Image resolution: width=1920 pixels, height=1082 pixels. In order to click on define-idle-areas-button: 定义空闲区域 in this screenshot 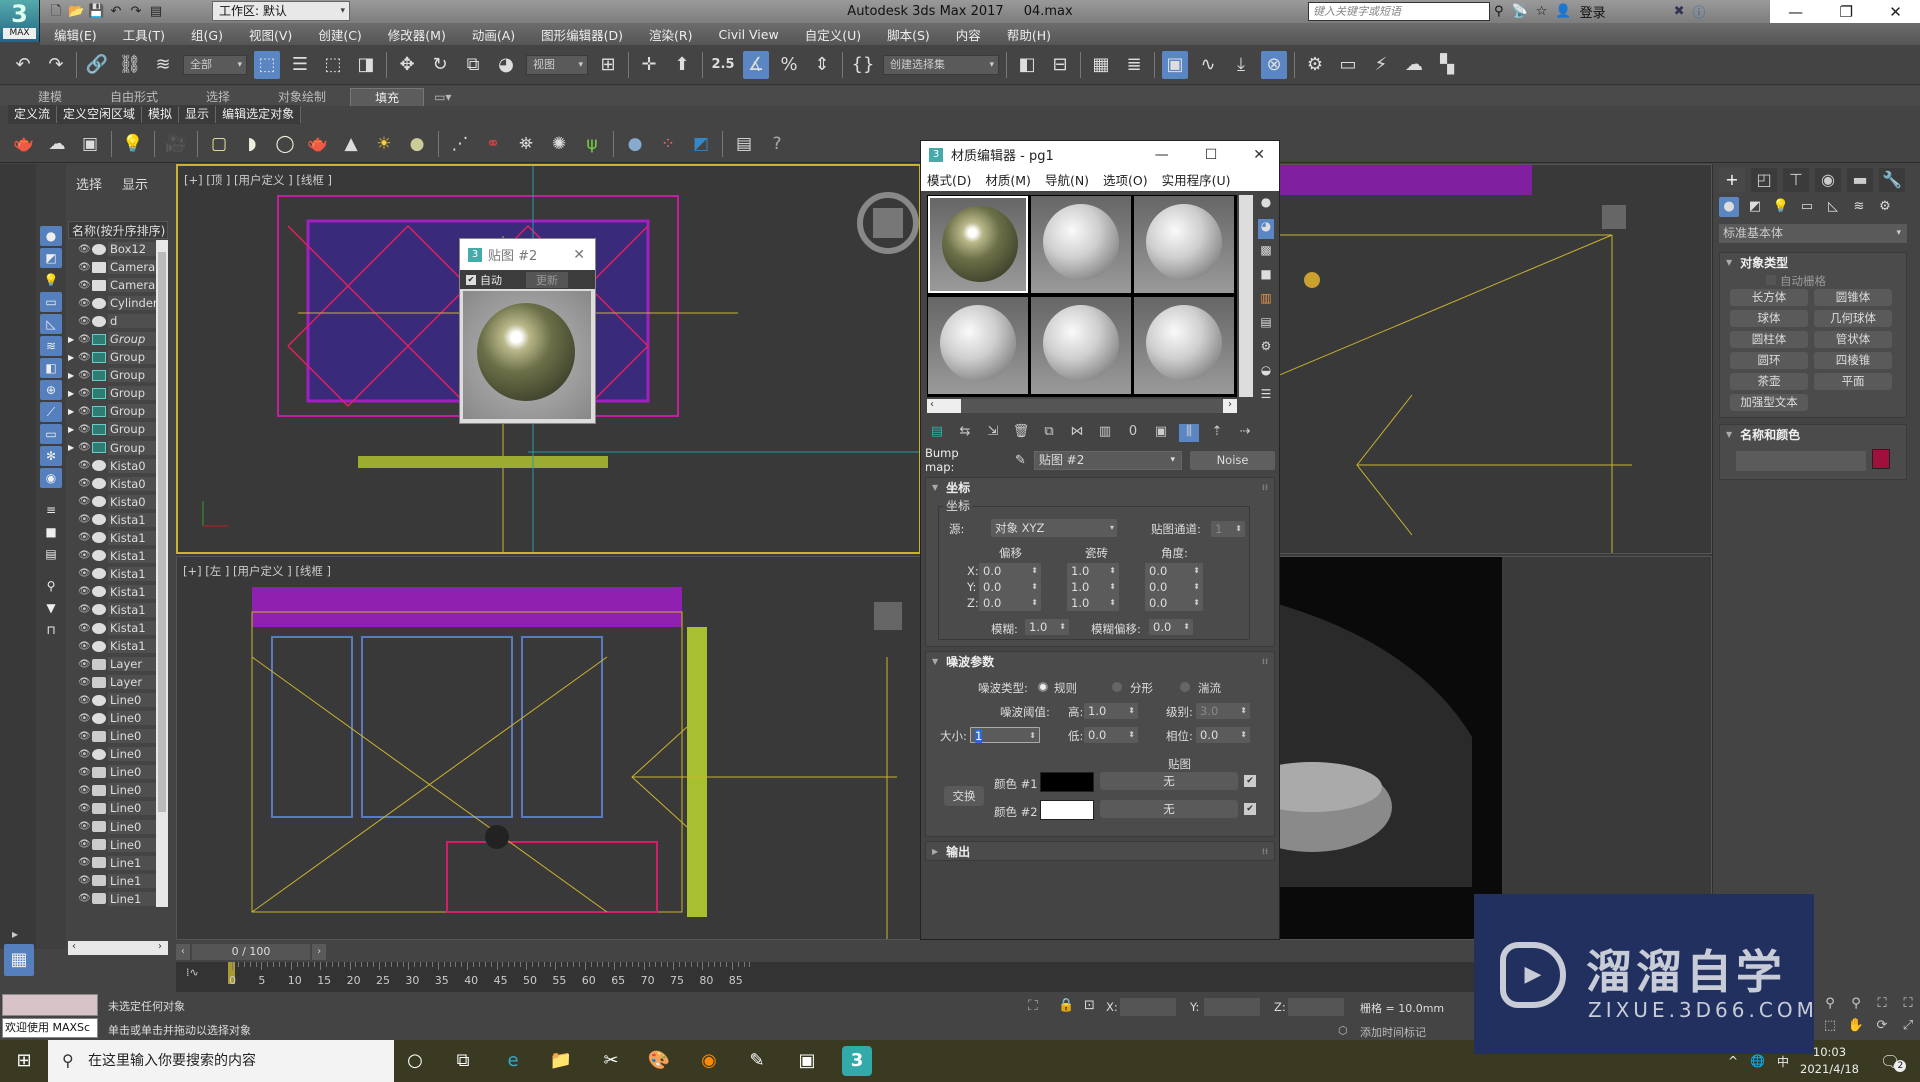, I will do `click(100, 114)`.